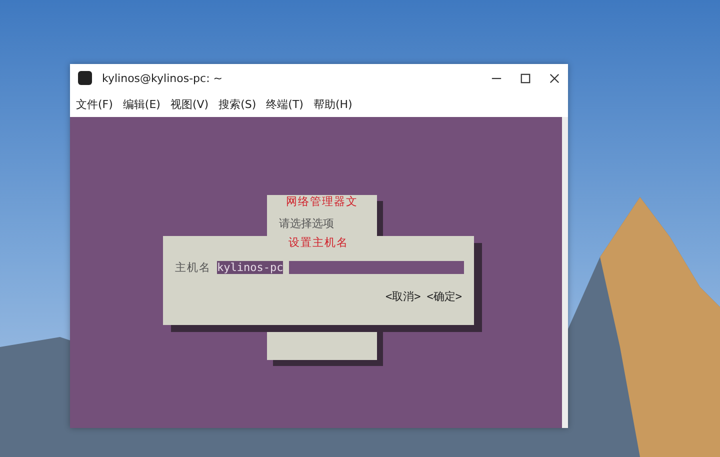 The image size is (720, 457). What do you see at coordinates (193, 267) in the screenshot?
I see `field-label: 主机名` at bounding box center [193, 267].